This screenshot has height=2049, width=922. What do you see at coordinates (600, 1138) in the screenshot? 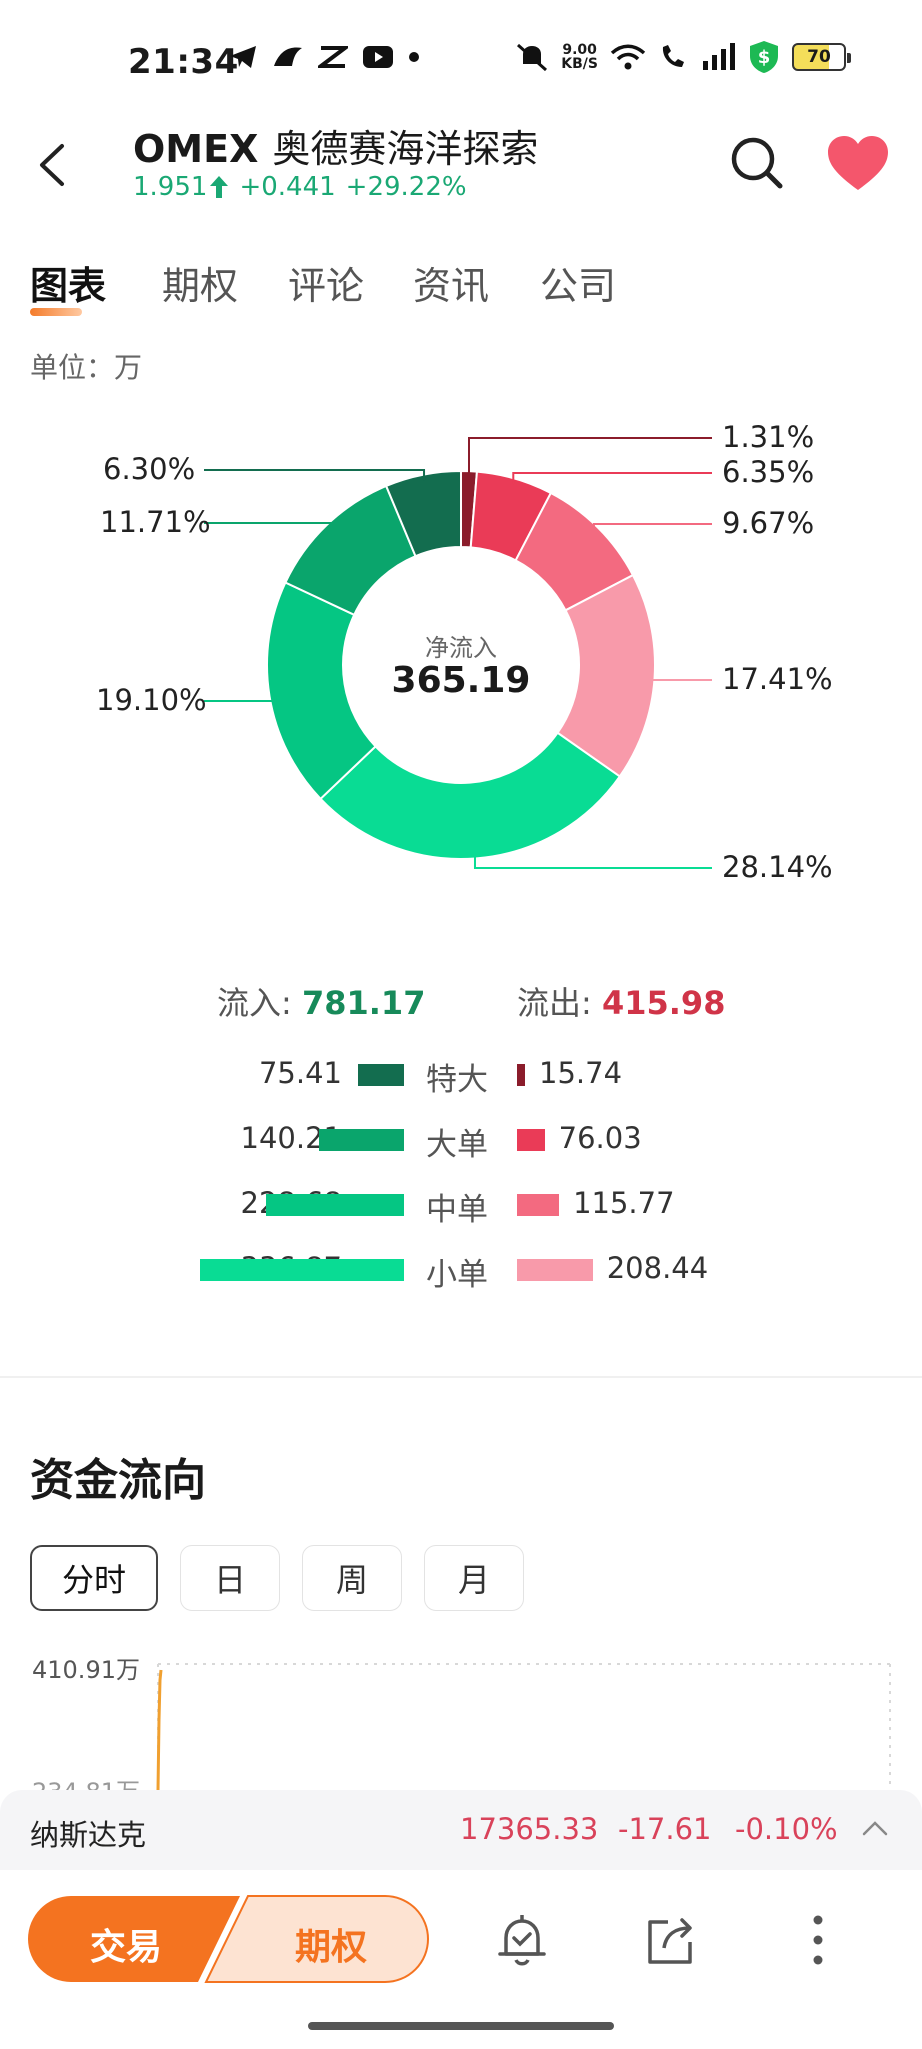
I see `outflow-value: 76.03` at bounding box center [600, 1138].